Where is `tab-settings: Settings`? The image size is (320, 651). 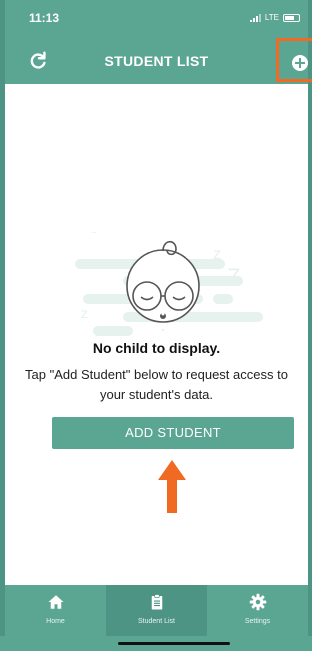
tab-settings: Settings is located at coordinates (257, 610).